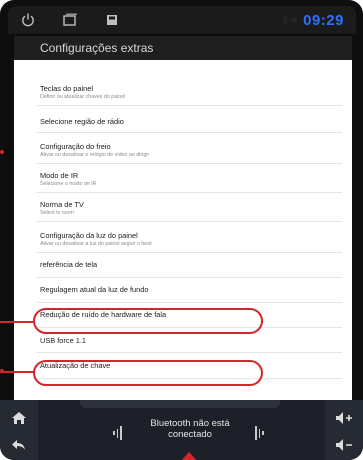 This screenshot has height=460, width=363. What do you see at coordinates (62, 204) in the screenshot?
I see `settings-item-title: Norma de TV` at bounding box center [62, 204].